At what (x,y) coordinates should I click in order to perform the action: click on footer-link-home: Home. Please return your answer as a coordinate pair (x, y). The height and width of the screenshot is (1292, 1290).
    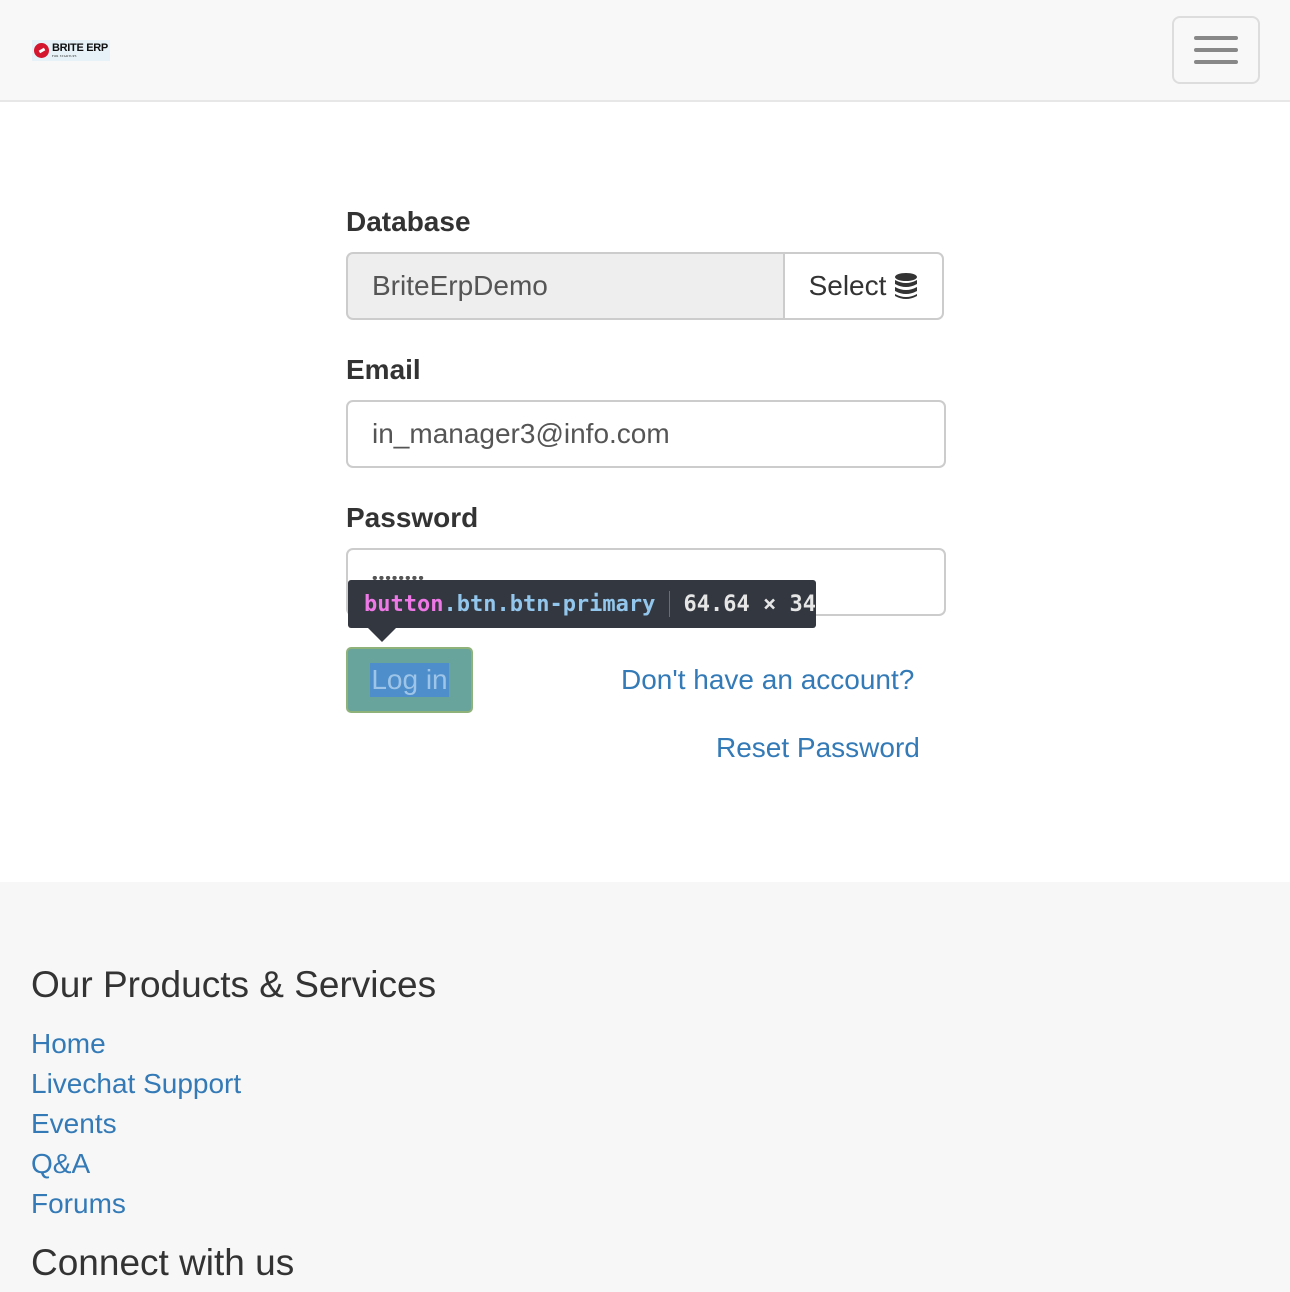
    Looking at the image, I should click on (68, 1044).